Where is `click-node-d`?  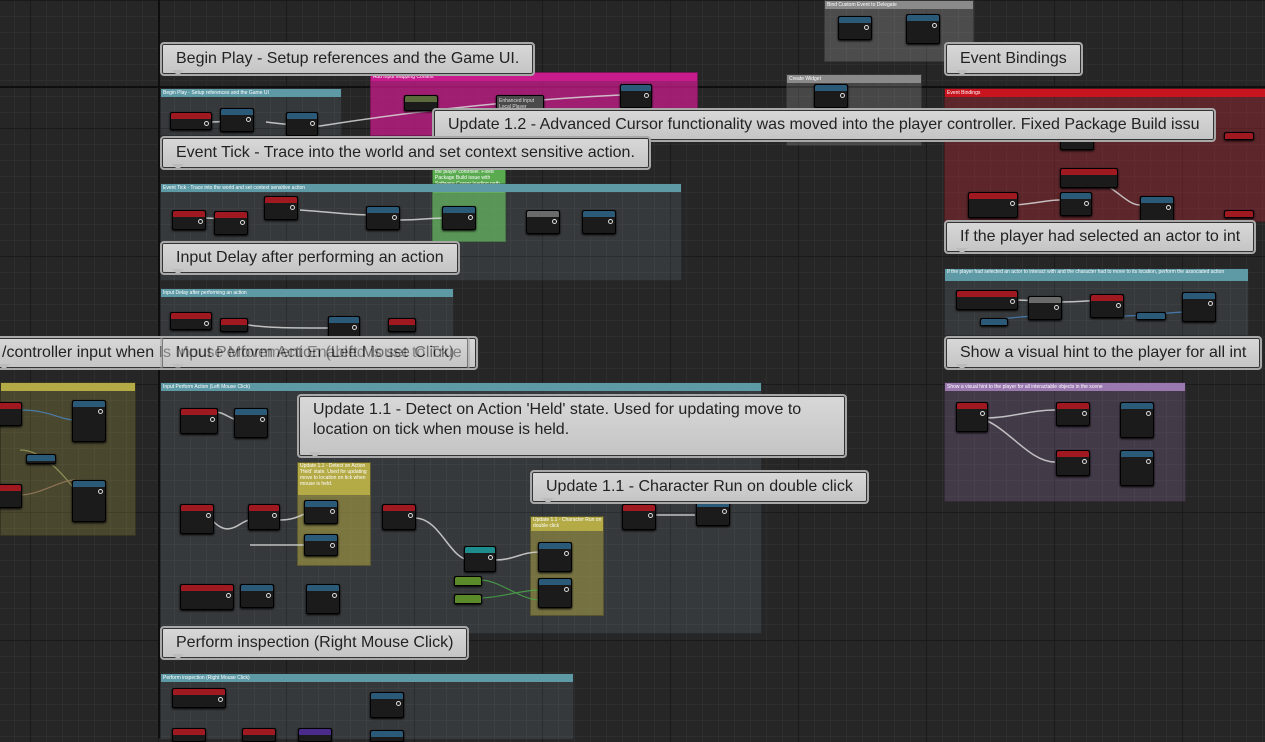 click-node-d is located at coordinates (639, 517).